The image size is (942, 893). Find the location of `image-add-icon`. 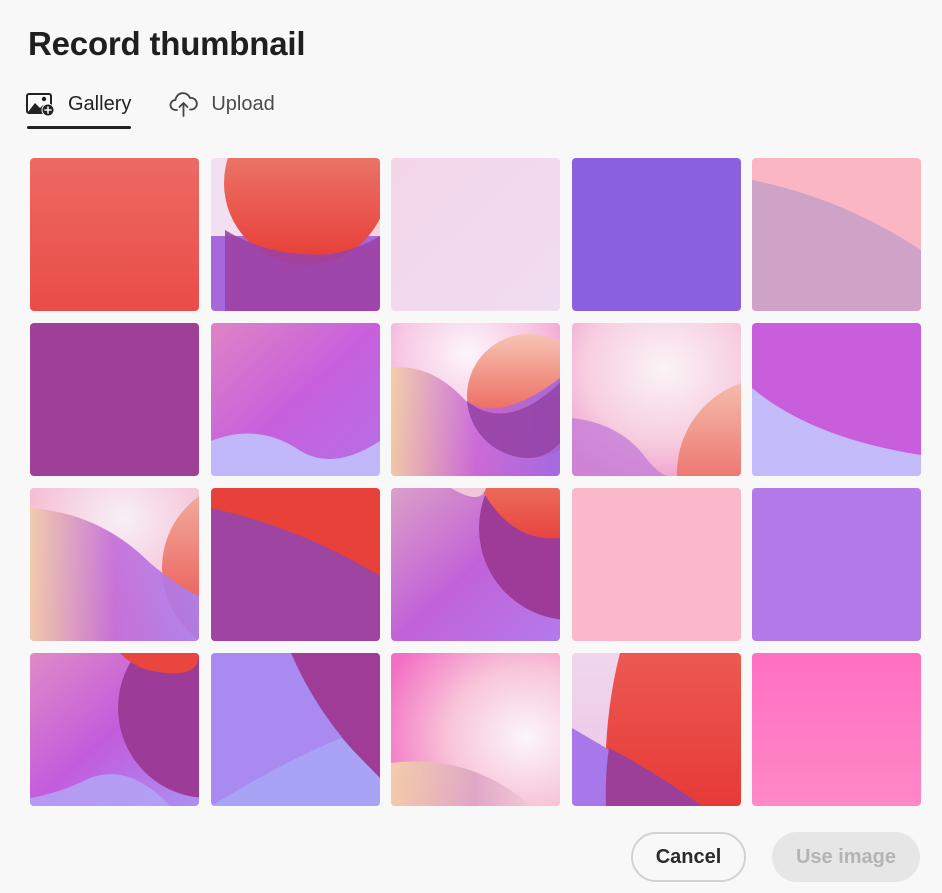

image-add-icon is located at coordinates (41, 104).